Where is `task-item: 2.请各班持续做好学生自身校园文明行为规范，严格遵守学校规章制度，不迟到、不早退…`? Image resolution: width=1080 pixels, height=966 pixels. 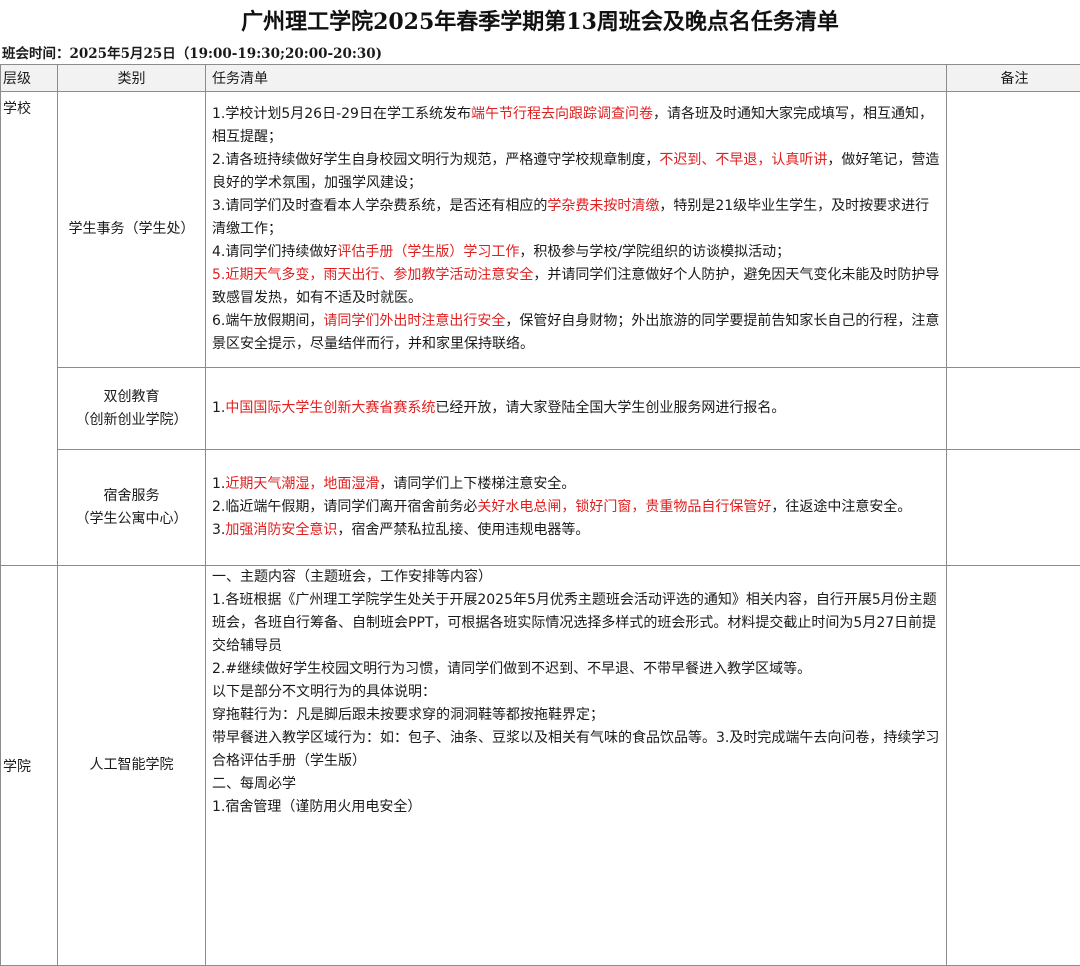 task-item: 2.请各班持续做好学生自身校园文明行为规范，严格遵守学校规章制度，不迟到、不早退… is located at coordinates (577, 172).